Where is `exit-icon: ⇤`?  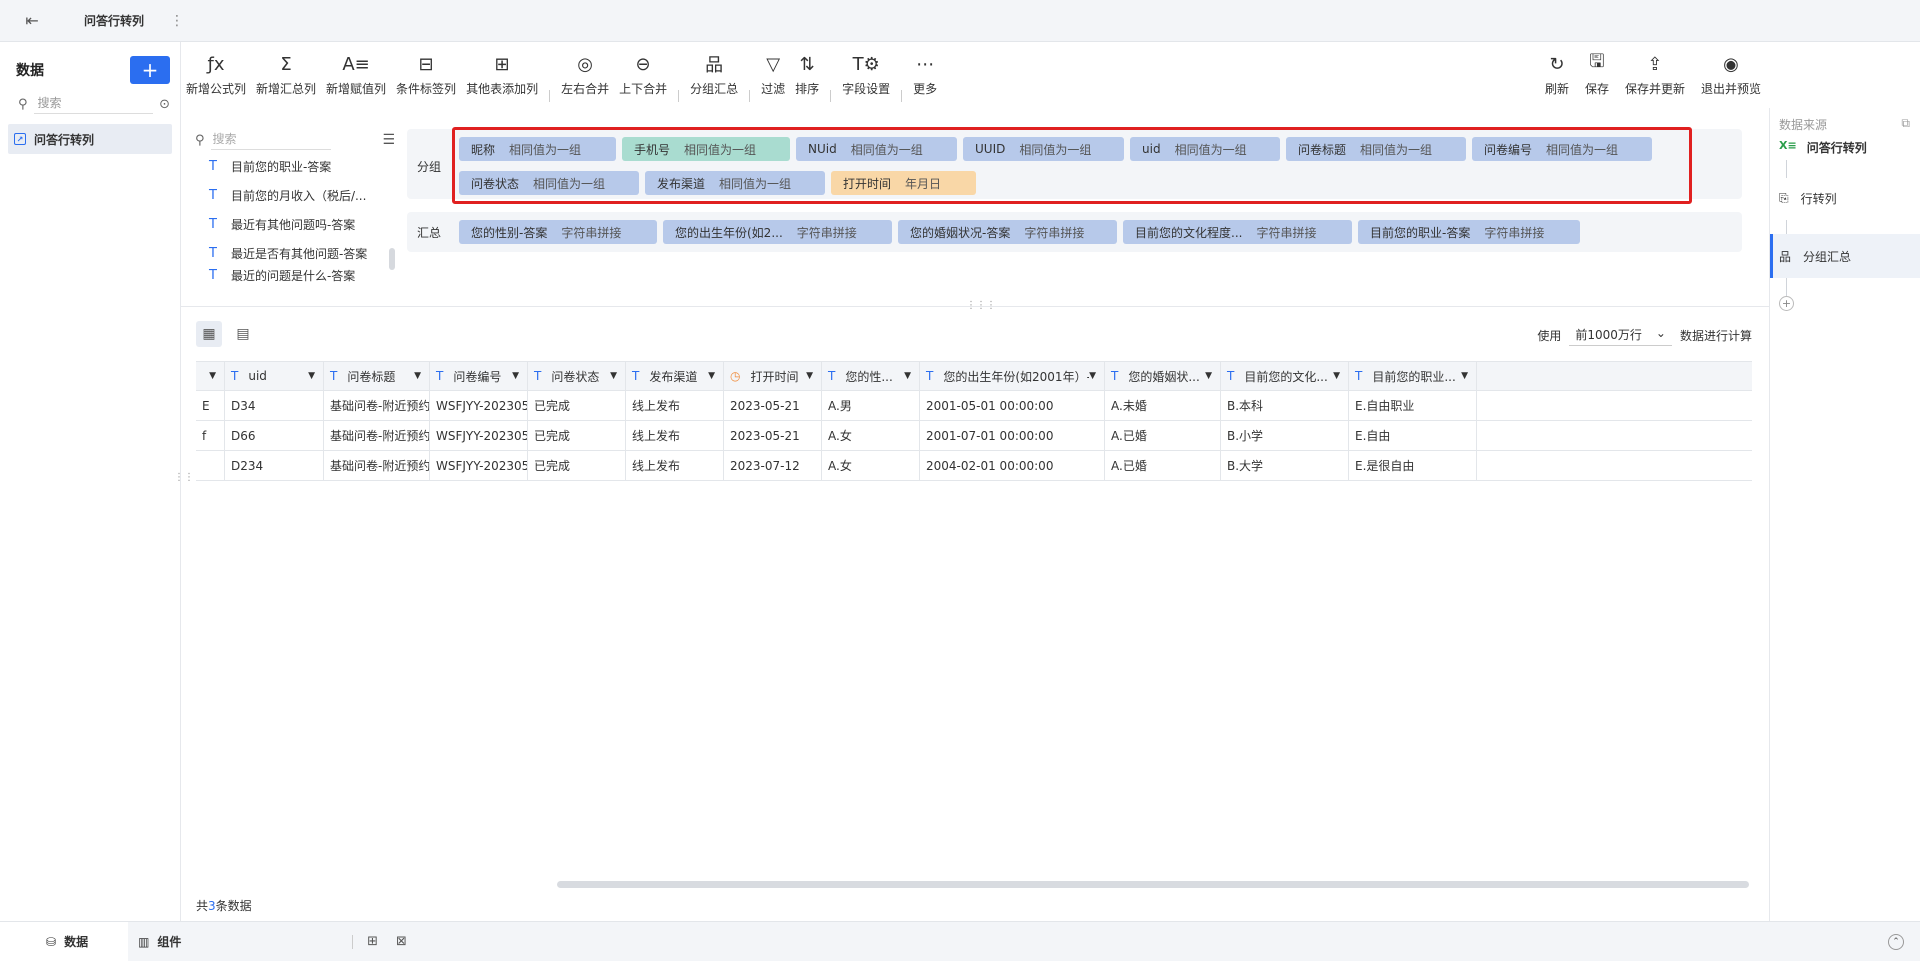 exit-icon: ⇤ is located at coordinates (32, 20).